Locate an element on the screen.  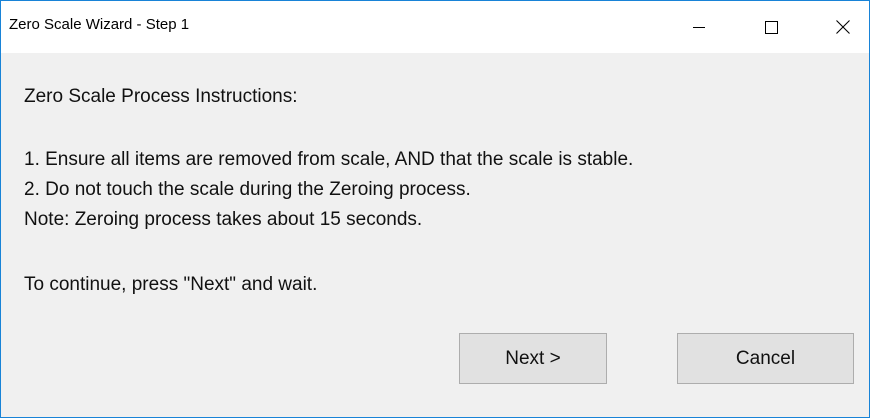
title-bar: Zero Scale Wizard - Step 1 is located at coordinates (435, 27).